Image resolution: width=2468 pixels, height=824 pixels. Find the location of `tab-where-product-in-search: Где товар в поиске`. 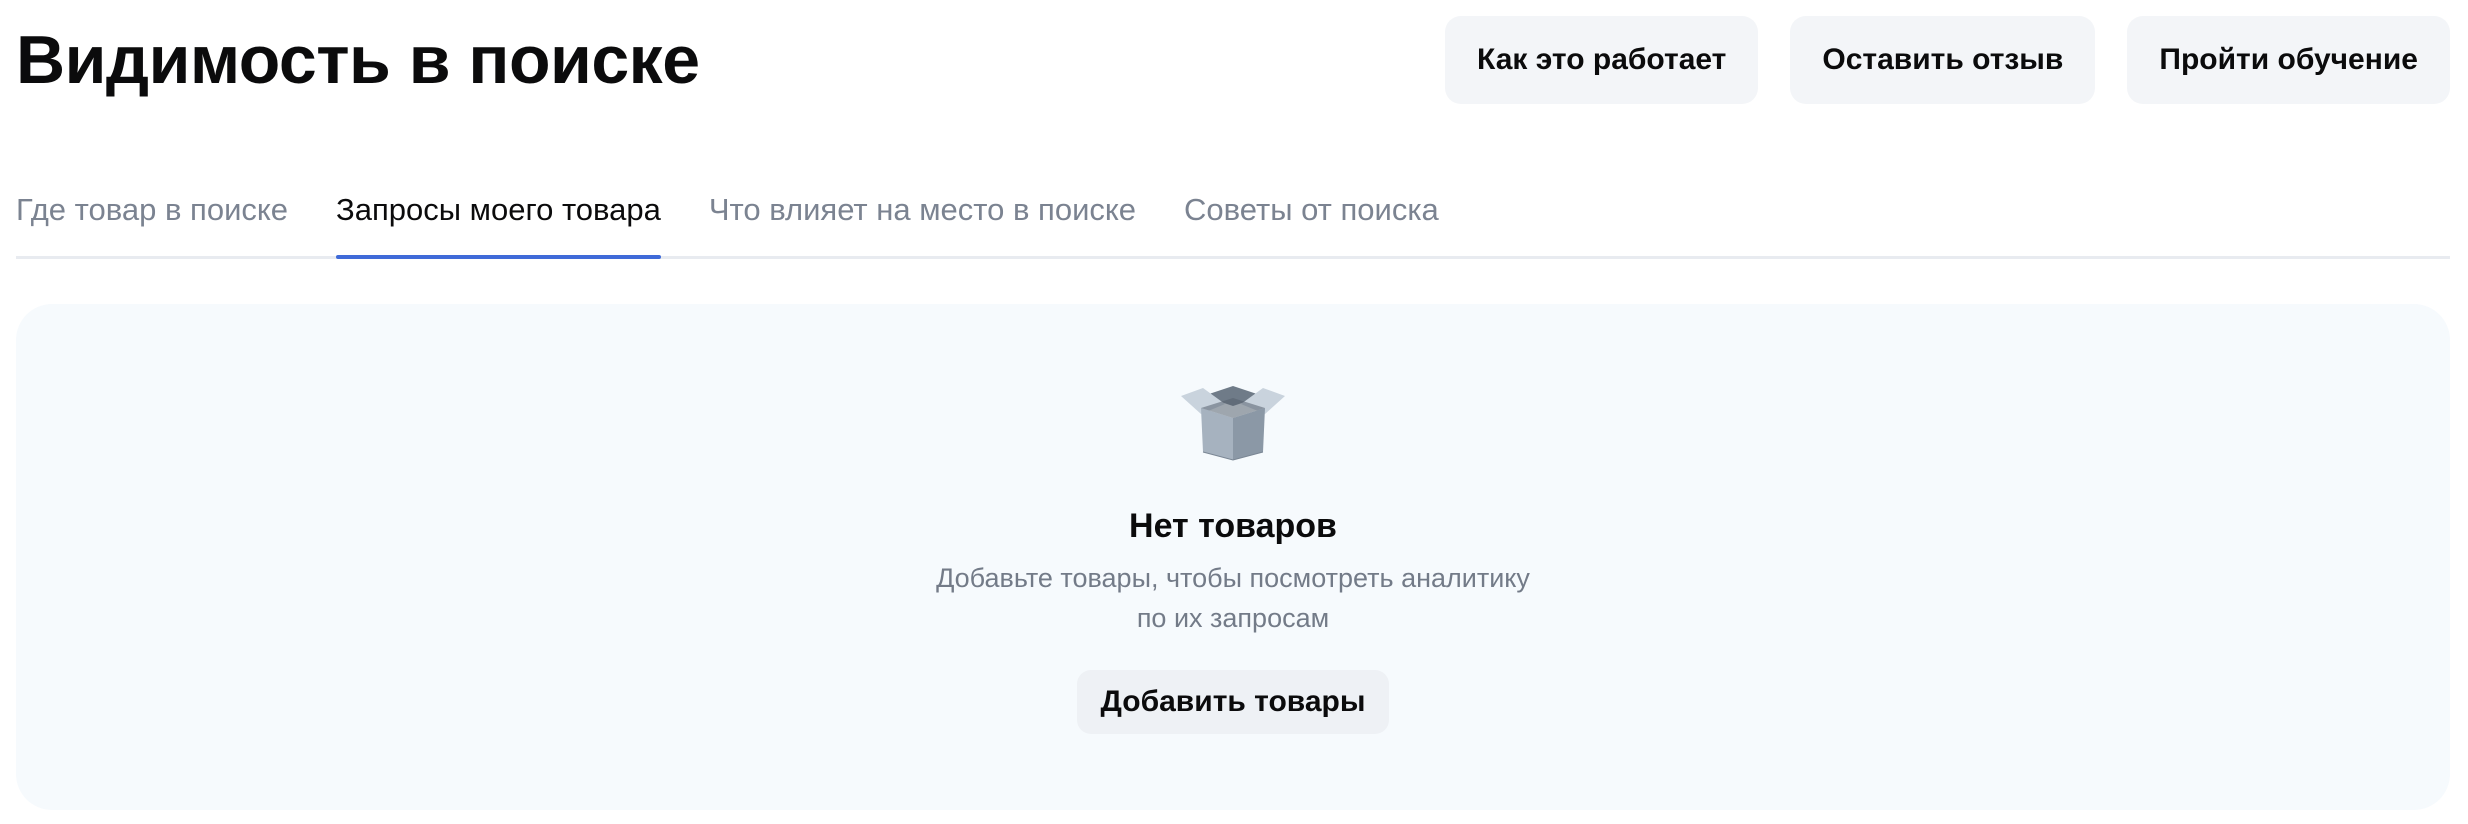

tab-where-product-in-search: Где товар в поиске is located at coordinates (152, 213).